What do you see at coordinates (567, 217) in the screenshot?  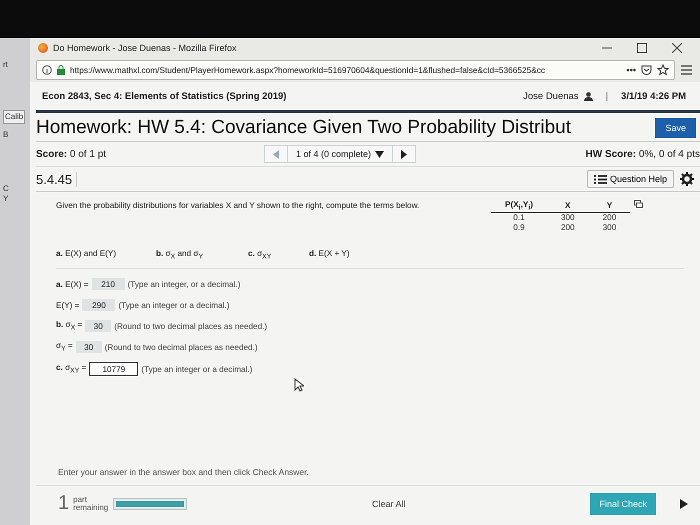 I see `table-cell: 300` at bounding box center [567, 217].